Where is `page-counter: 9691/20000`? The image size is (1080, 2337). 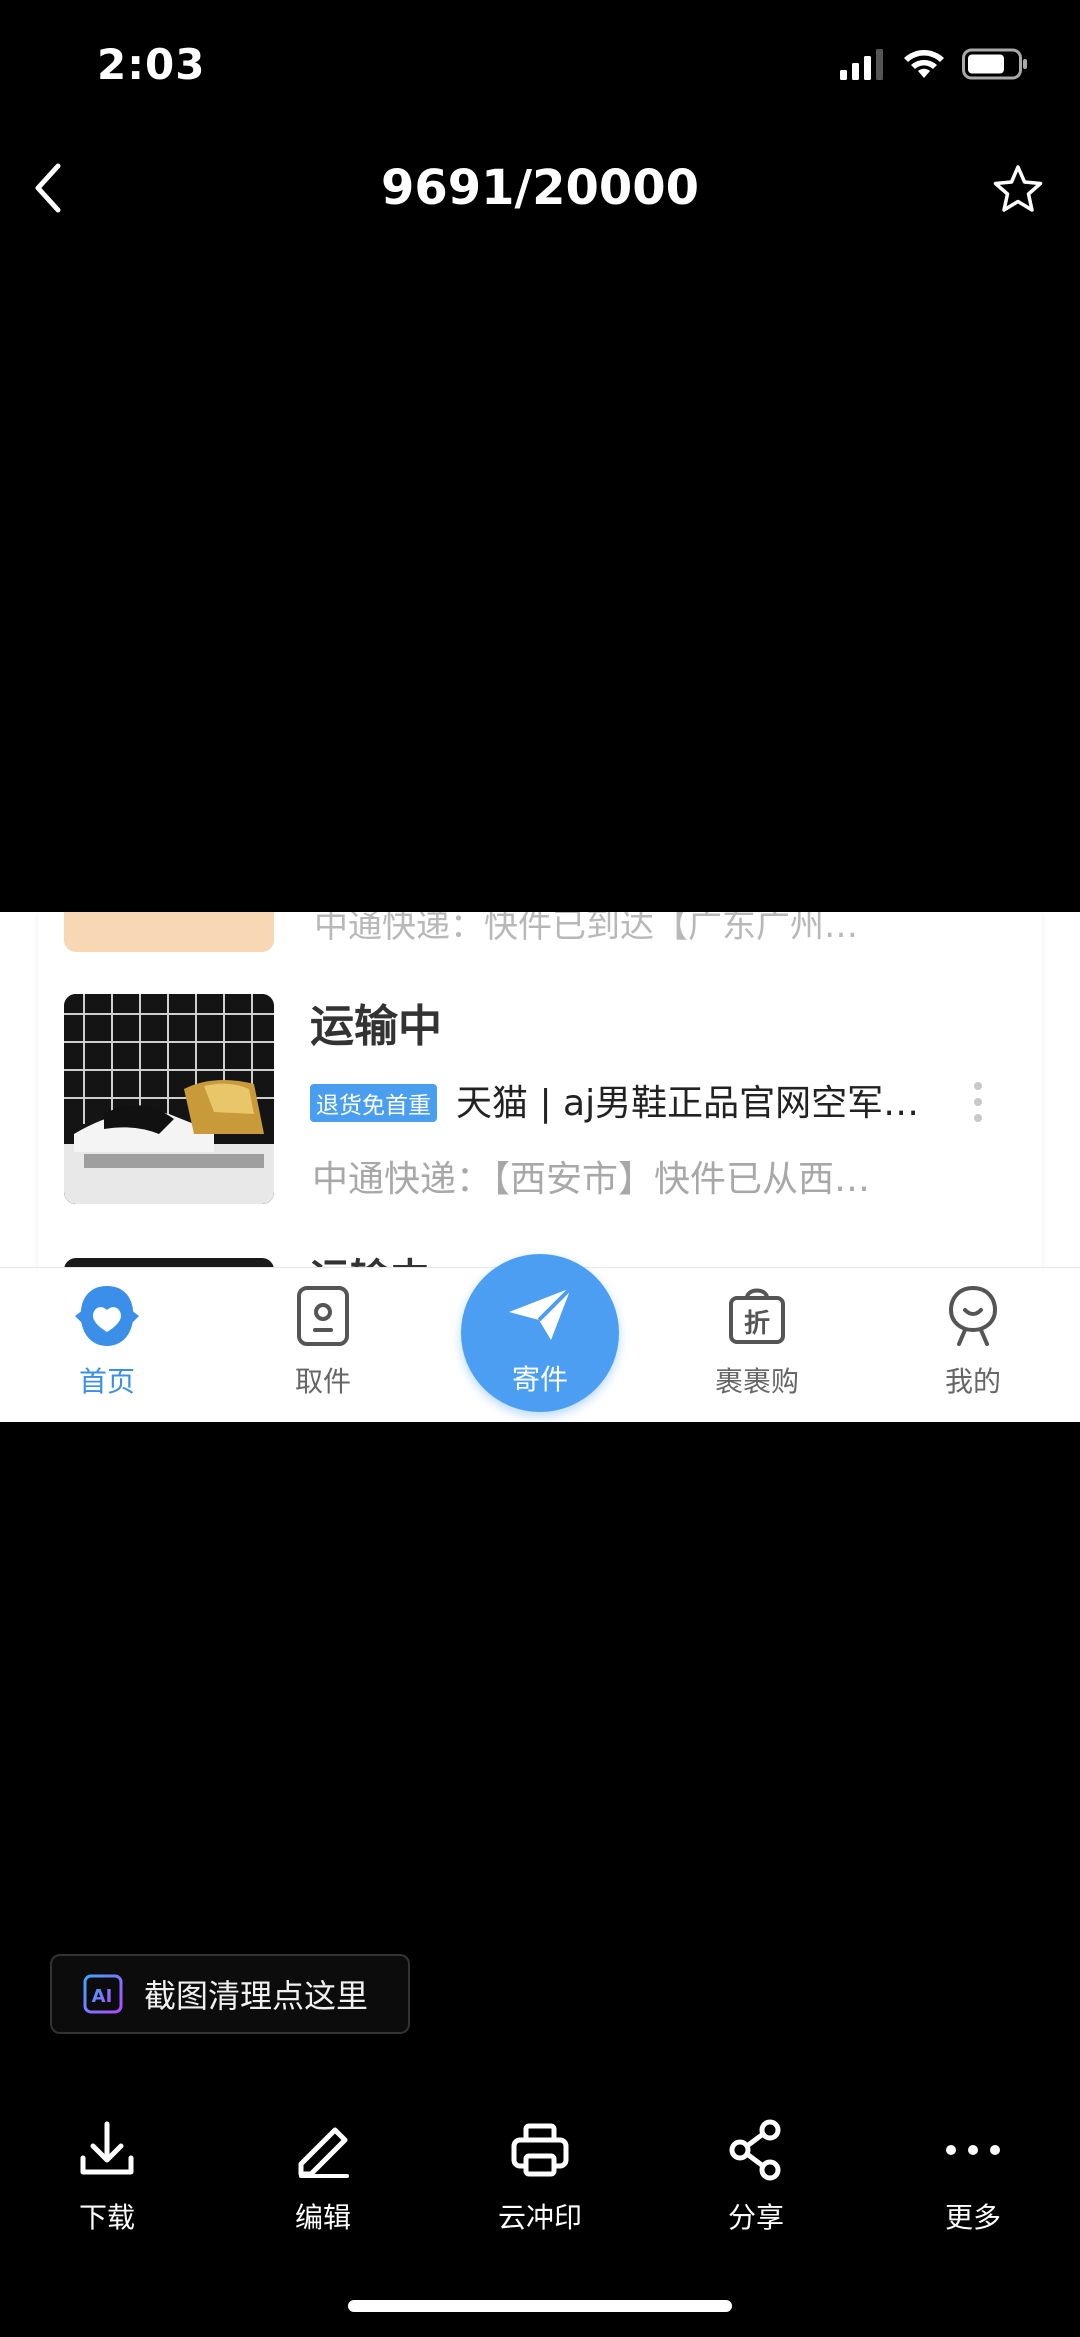 page-counter: 9691/20000 is located at coordinates (540, 188).